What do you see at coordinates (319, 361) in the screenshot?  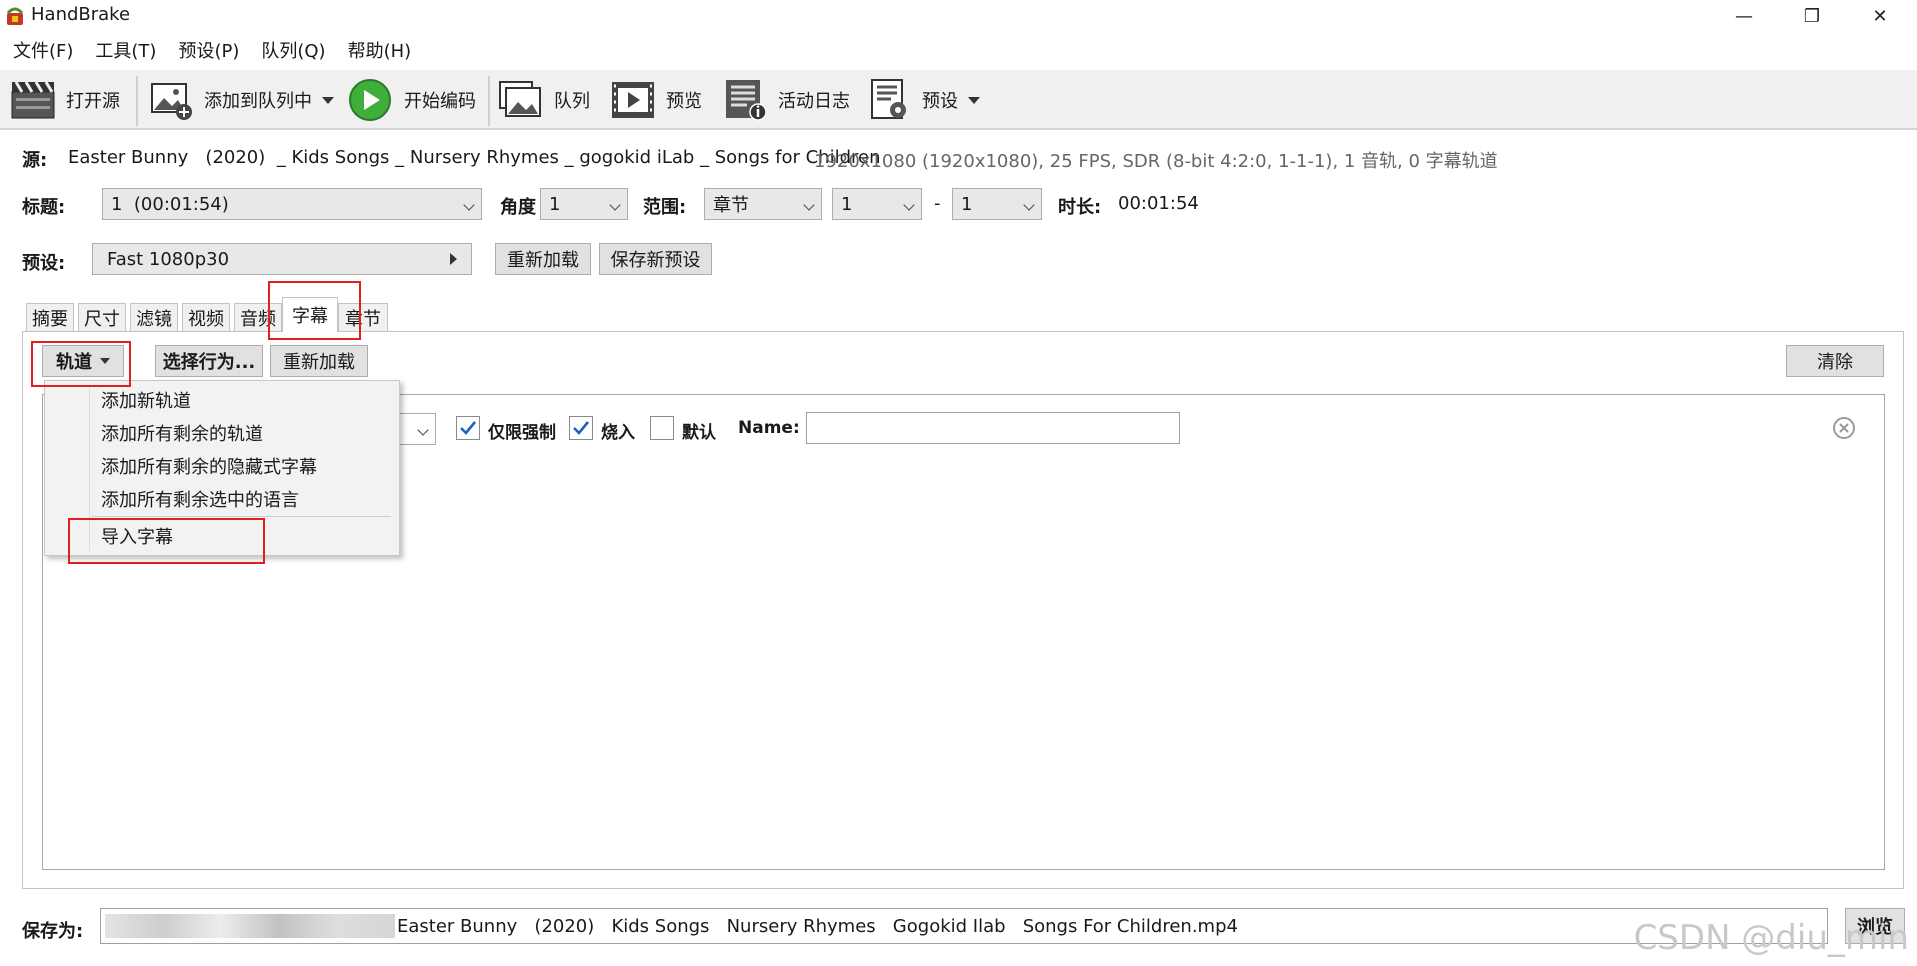 I see `reload-subtitles-button: 重新加载` at bounding box center [319, 361].